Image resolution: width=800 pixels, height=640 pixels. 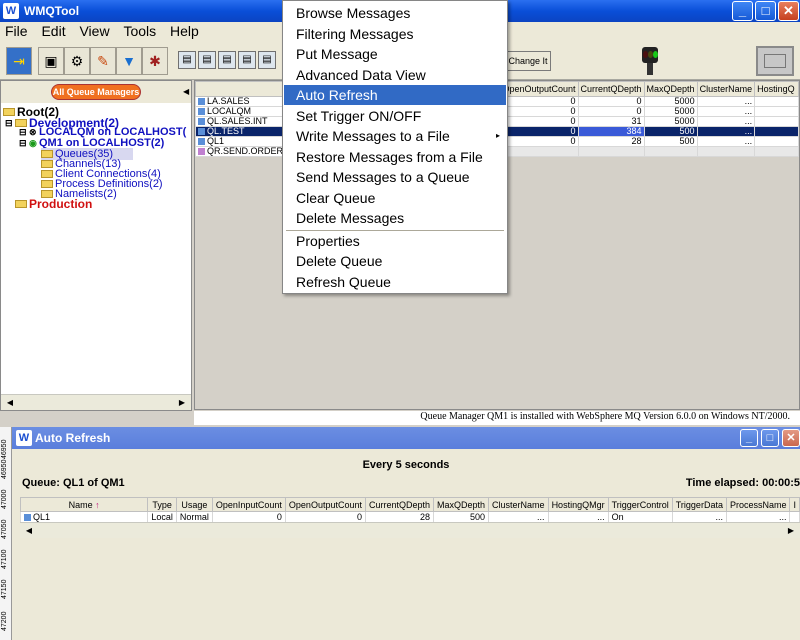 What do you see at coordinates (395, 157) in the screenshot?
I see `menu-restore-messages: Restore Messages from a File` at bounding box center [395, 157].